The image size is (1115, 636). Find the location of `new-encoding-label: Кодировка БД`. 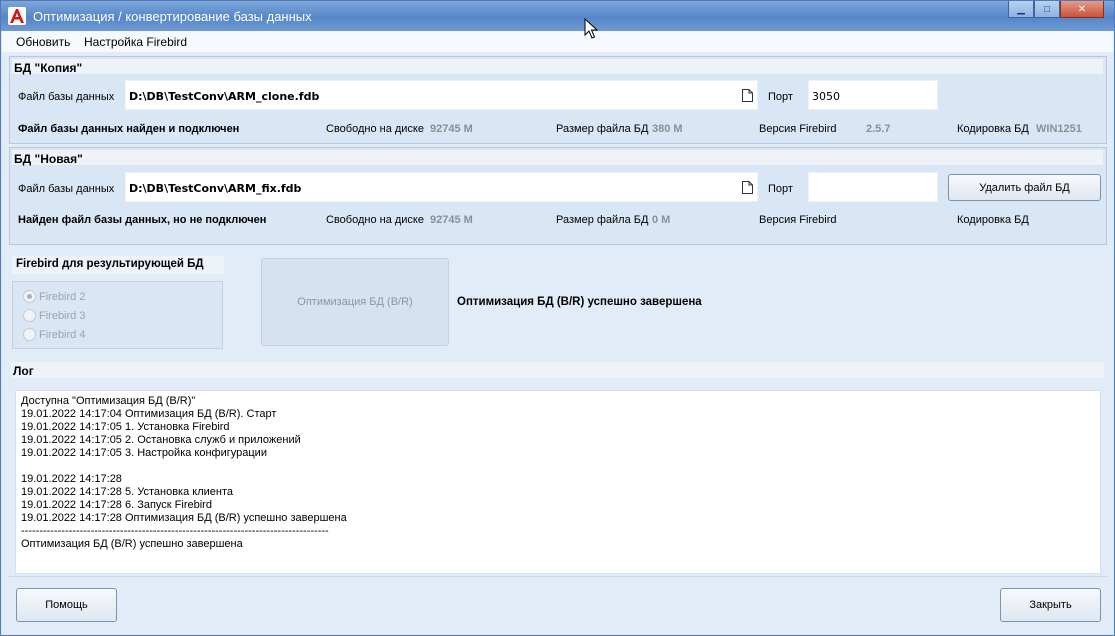

new-encoding-label: Кодировка БД is located at coordinates (993, 220).